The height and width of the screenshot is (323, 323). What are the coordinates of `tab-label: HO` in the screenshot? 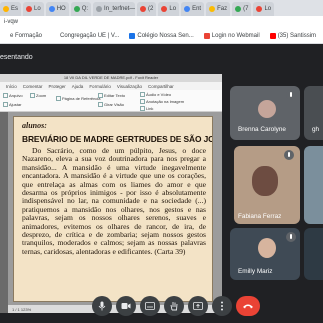 It's located at (61, 9).